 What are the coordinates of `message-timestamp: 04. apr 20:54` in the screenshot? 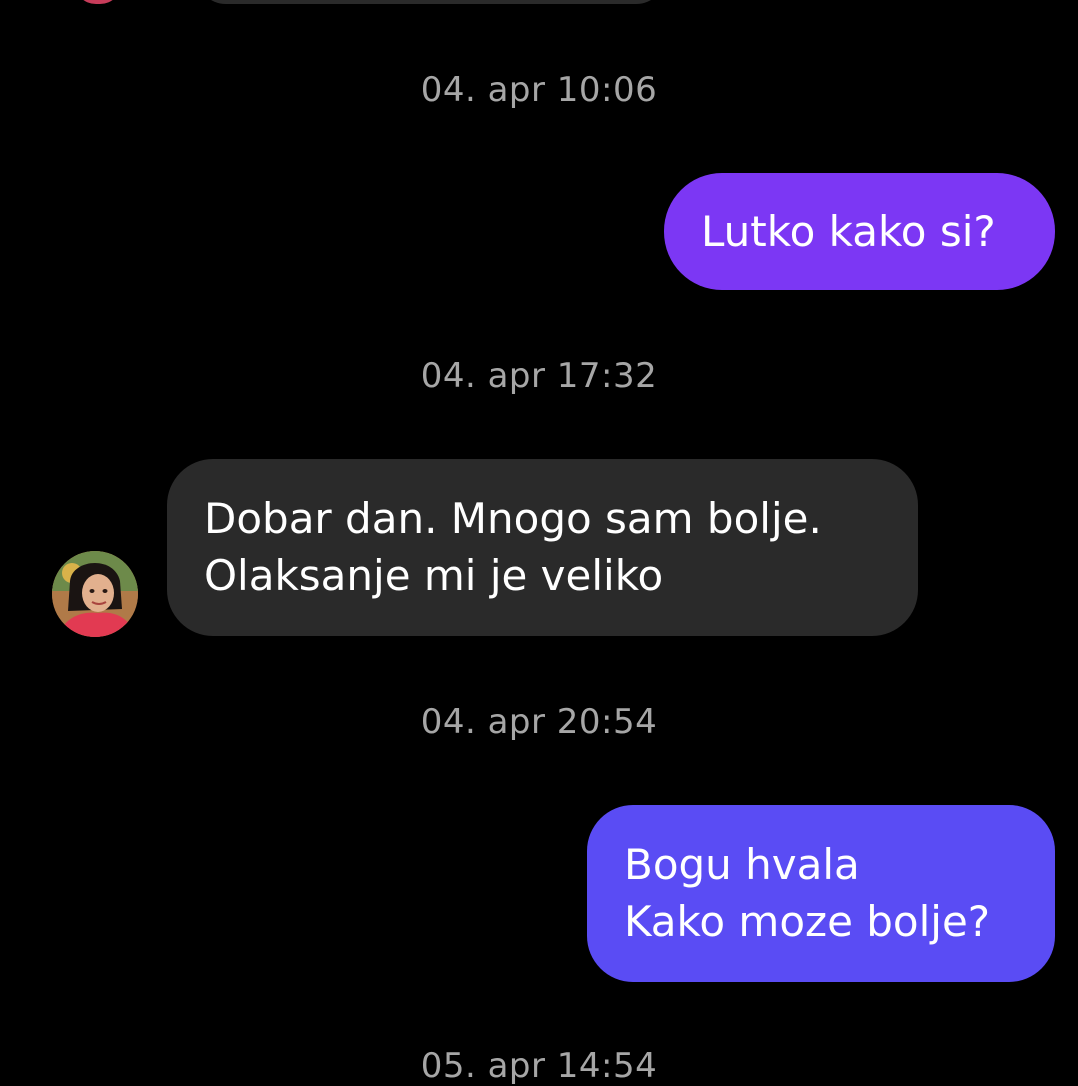 It's located at (539, 722).